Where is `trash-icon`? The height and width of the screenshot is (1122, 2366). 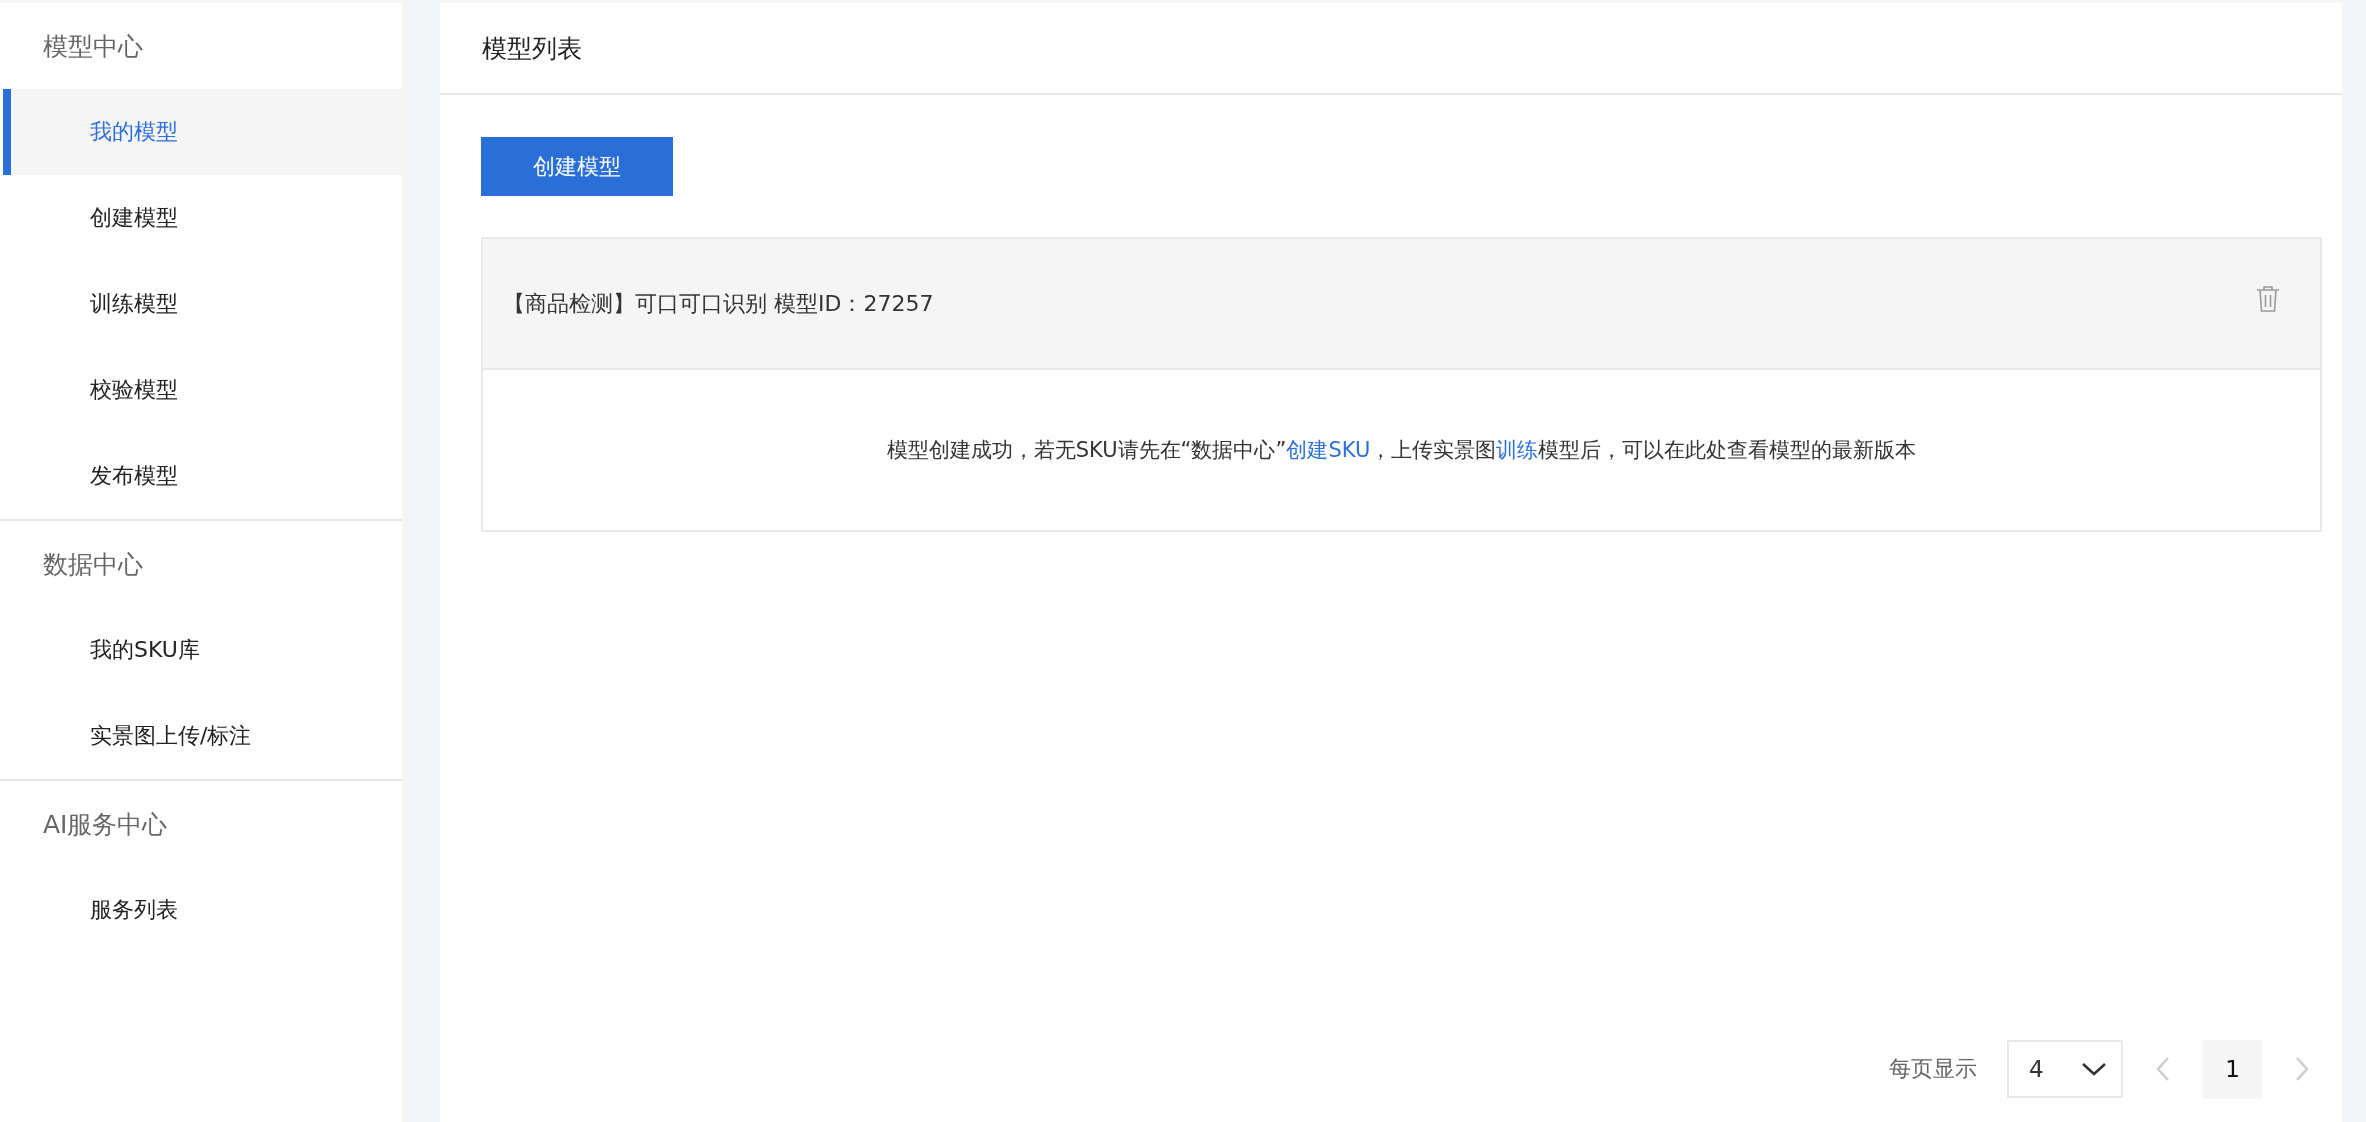 trash-icon is located at coordinates (2268, 299).